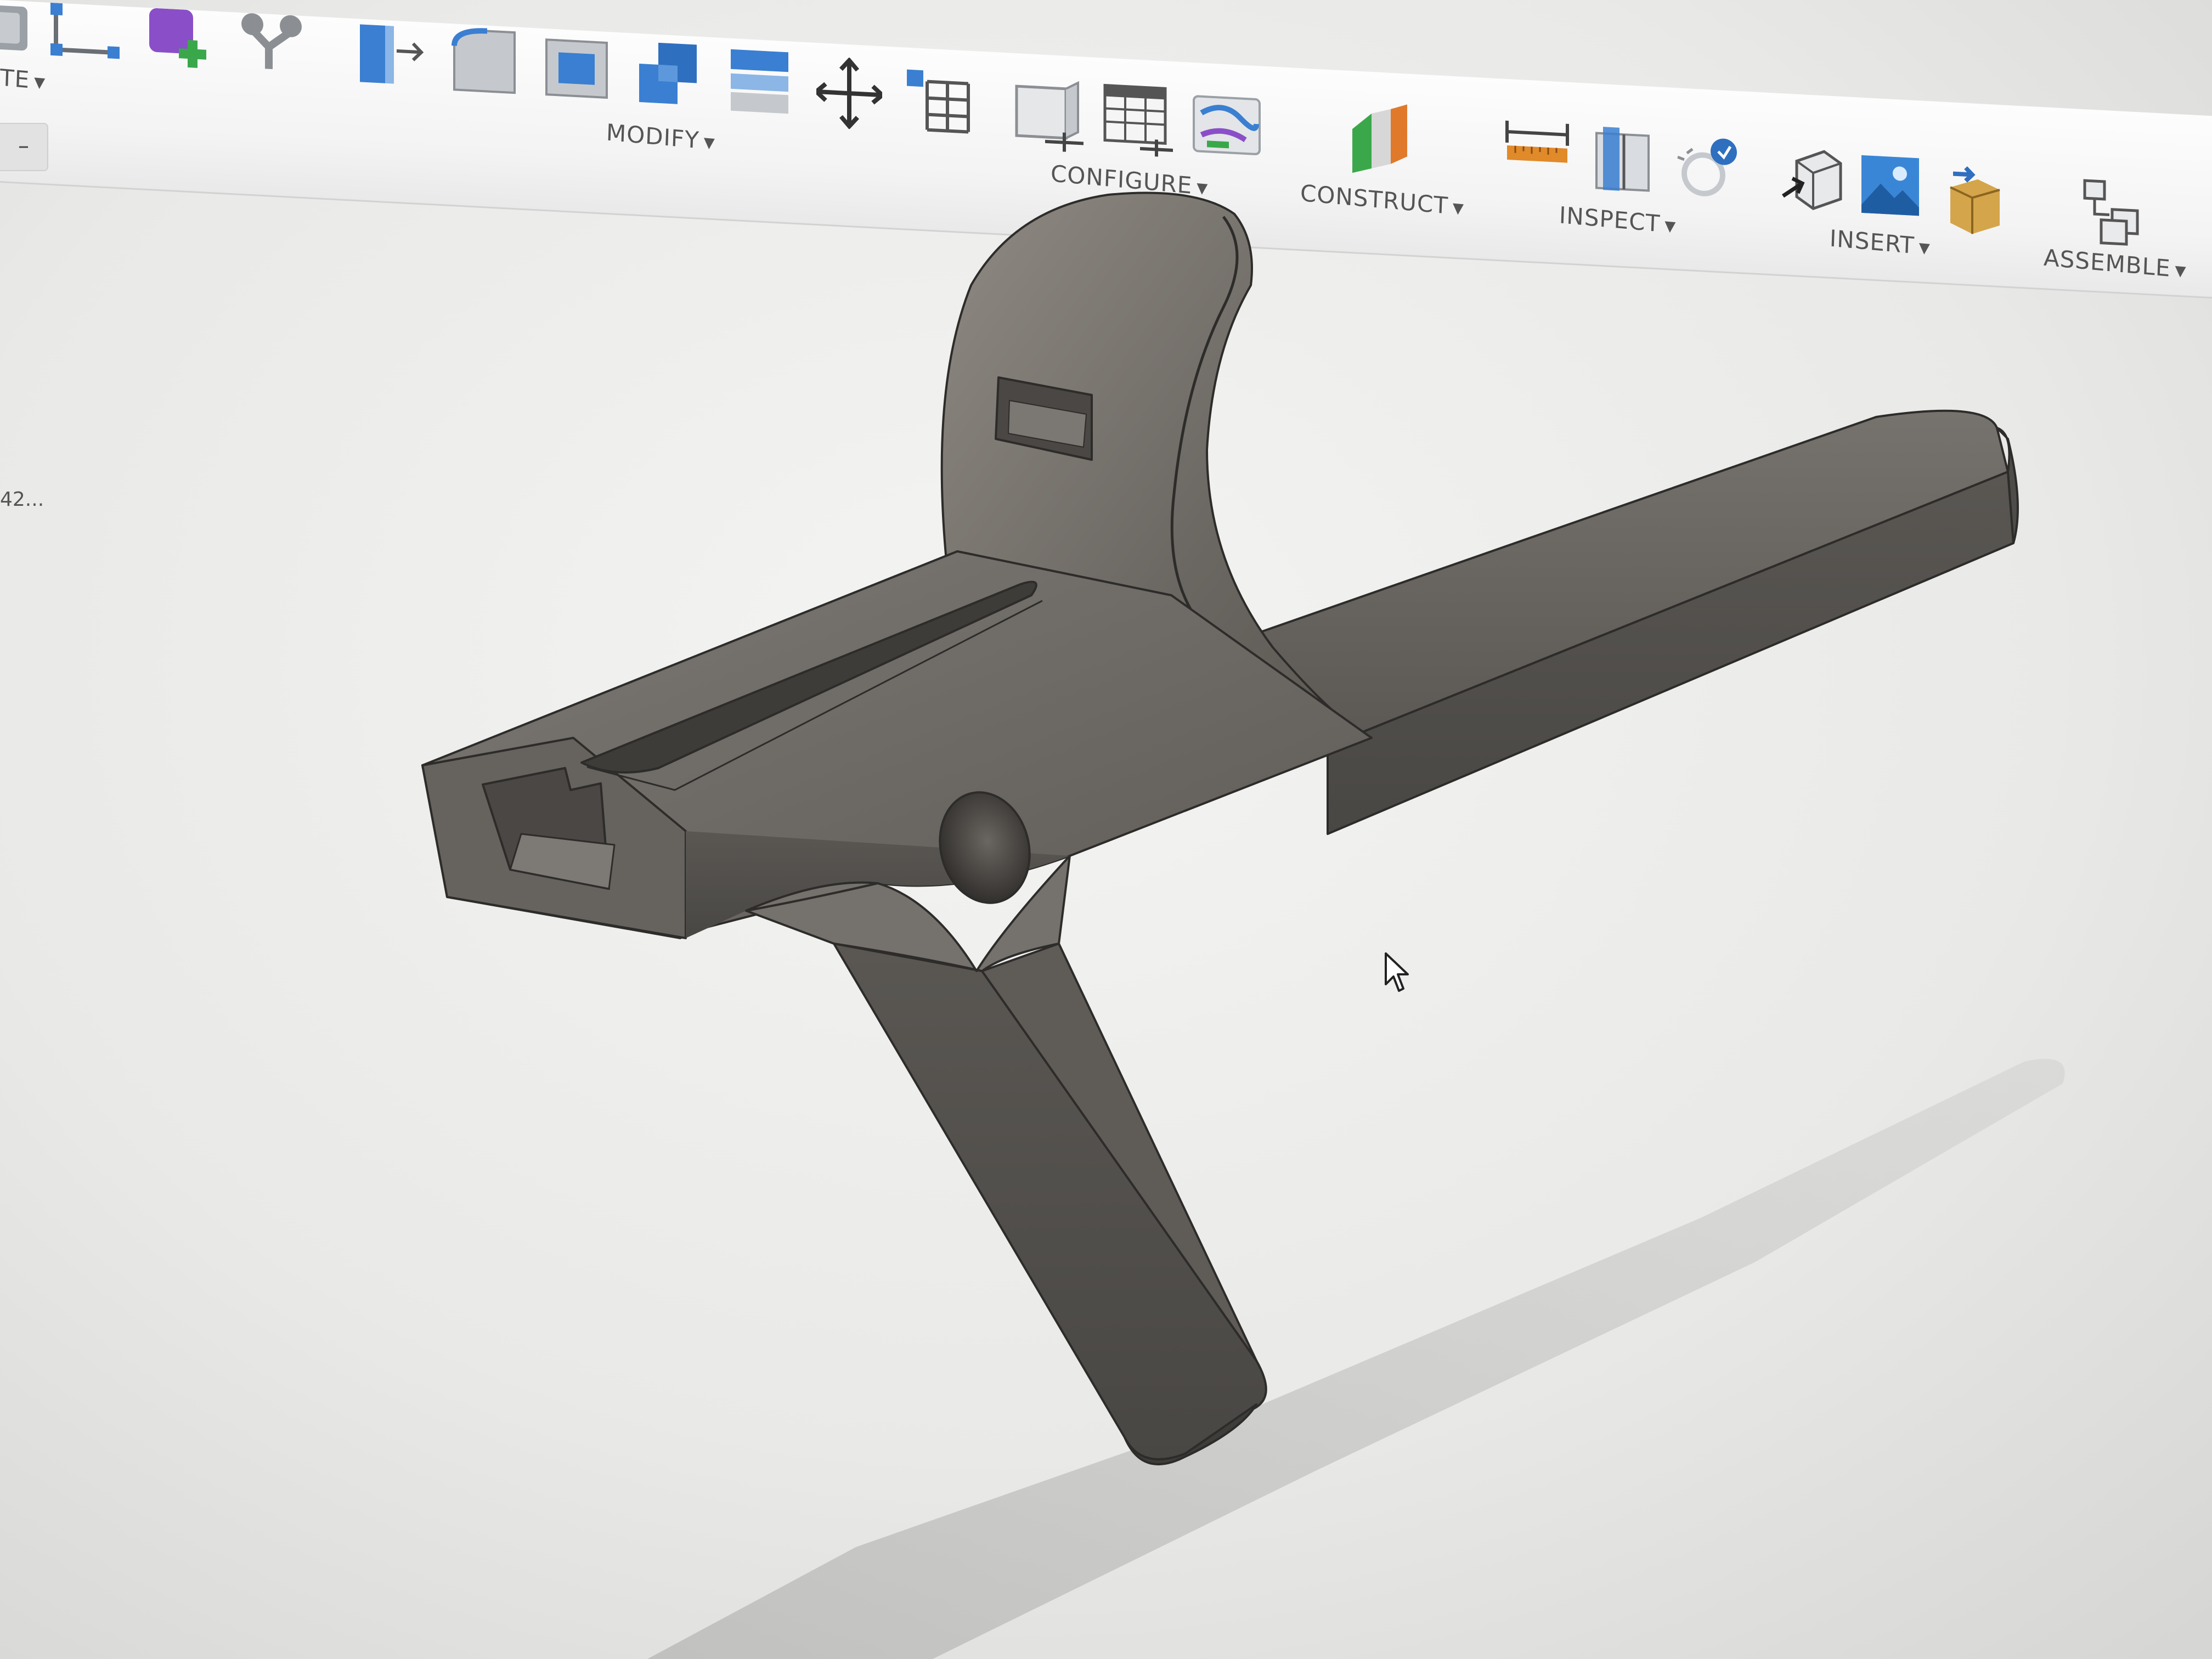 The width and height of the screenshot is (2212, 1659). Describe the element at coordinates (1397, 972) in the screenshot. I see `arrow-cursor-icon` at that location.